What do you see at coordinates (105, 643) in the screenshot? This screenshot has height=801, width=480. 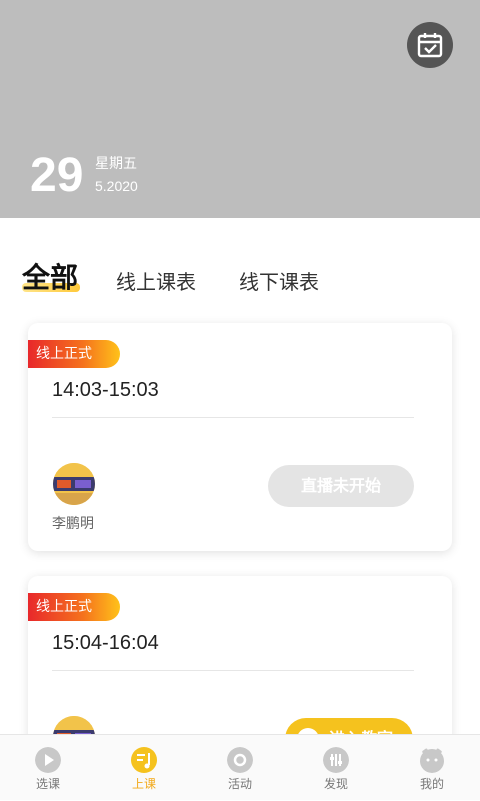 I see `class-time: 15:04-16:04` at bounding box center [105, 643].